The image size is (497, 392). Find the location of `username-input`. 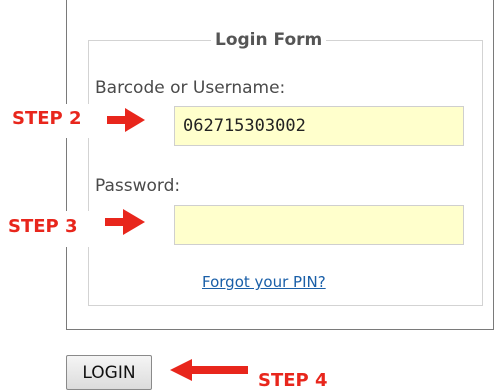

username-input is located at coordinates (319, 126).